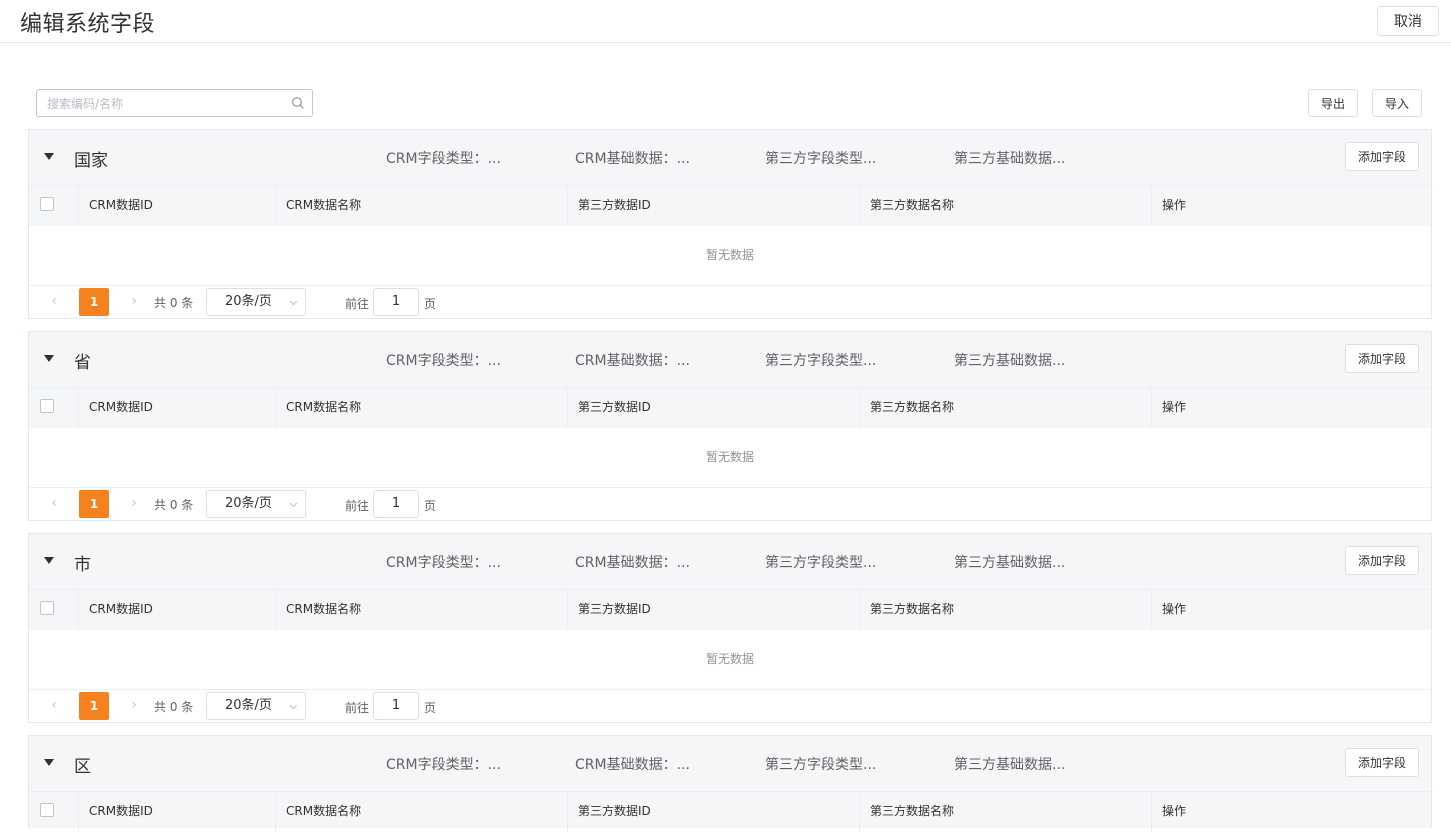 The image size is (1451, 832). Describe the element at coordinates (1408, 21) in the screenshot. I see `cancel-button: 取消` at that location.